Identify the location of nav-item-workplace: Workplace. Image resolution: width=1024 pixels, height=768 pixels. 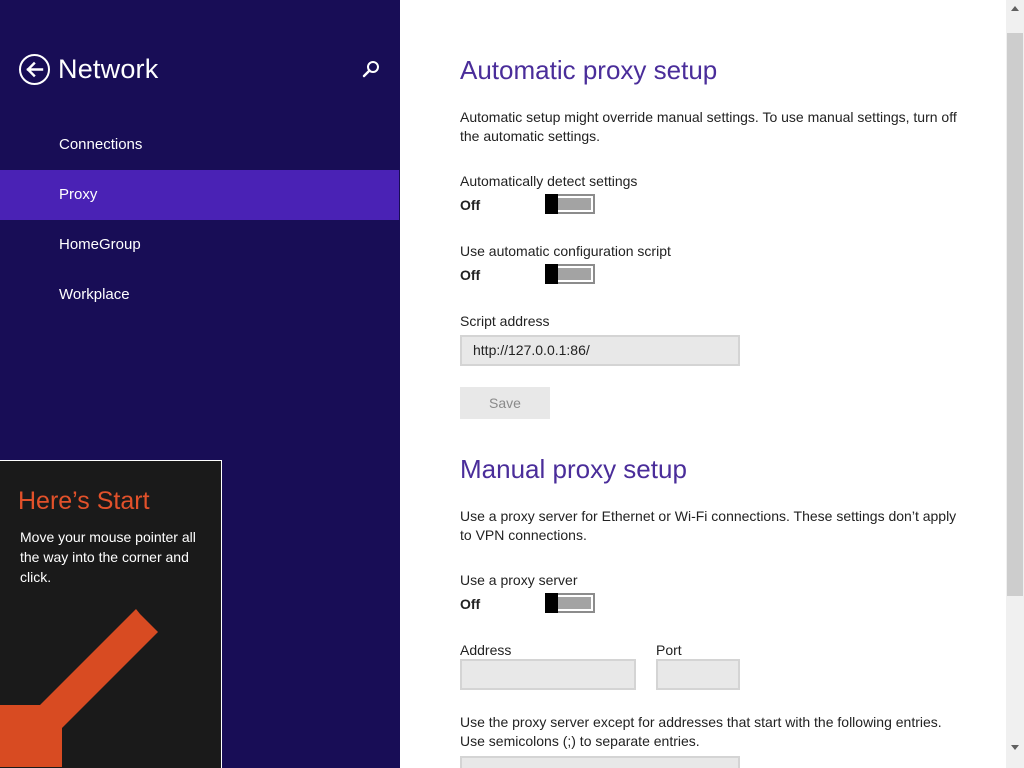
(199, 295).